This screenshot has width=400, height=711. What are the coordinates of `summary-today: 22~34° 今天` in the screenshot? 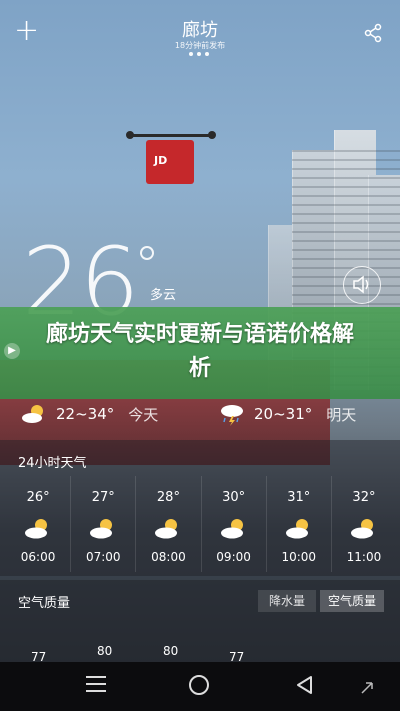 It's located at (89, 414).